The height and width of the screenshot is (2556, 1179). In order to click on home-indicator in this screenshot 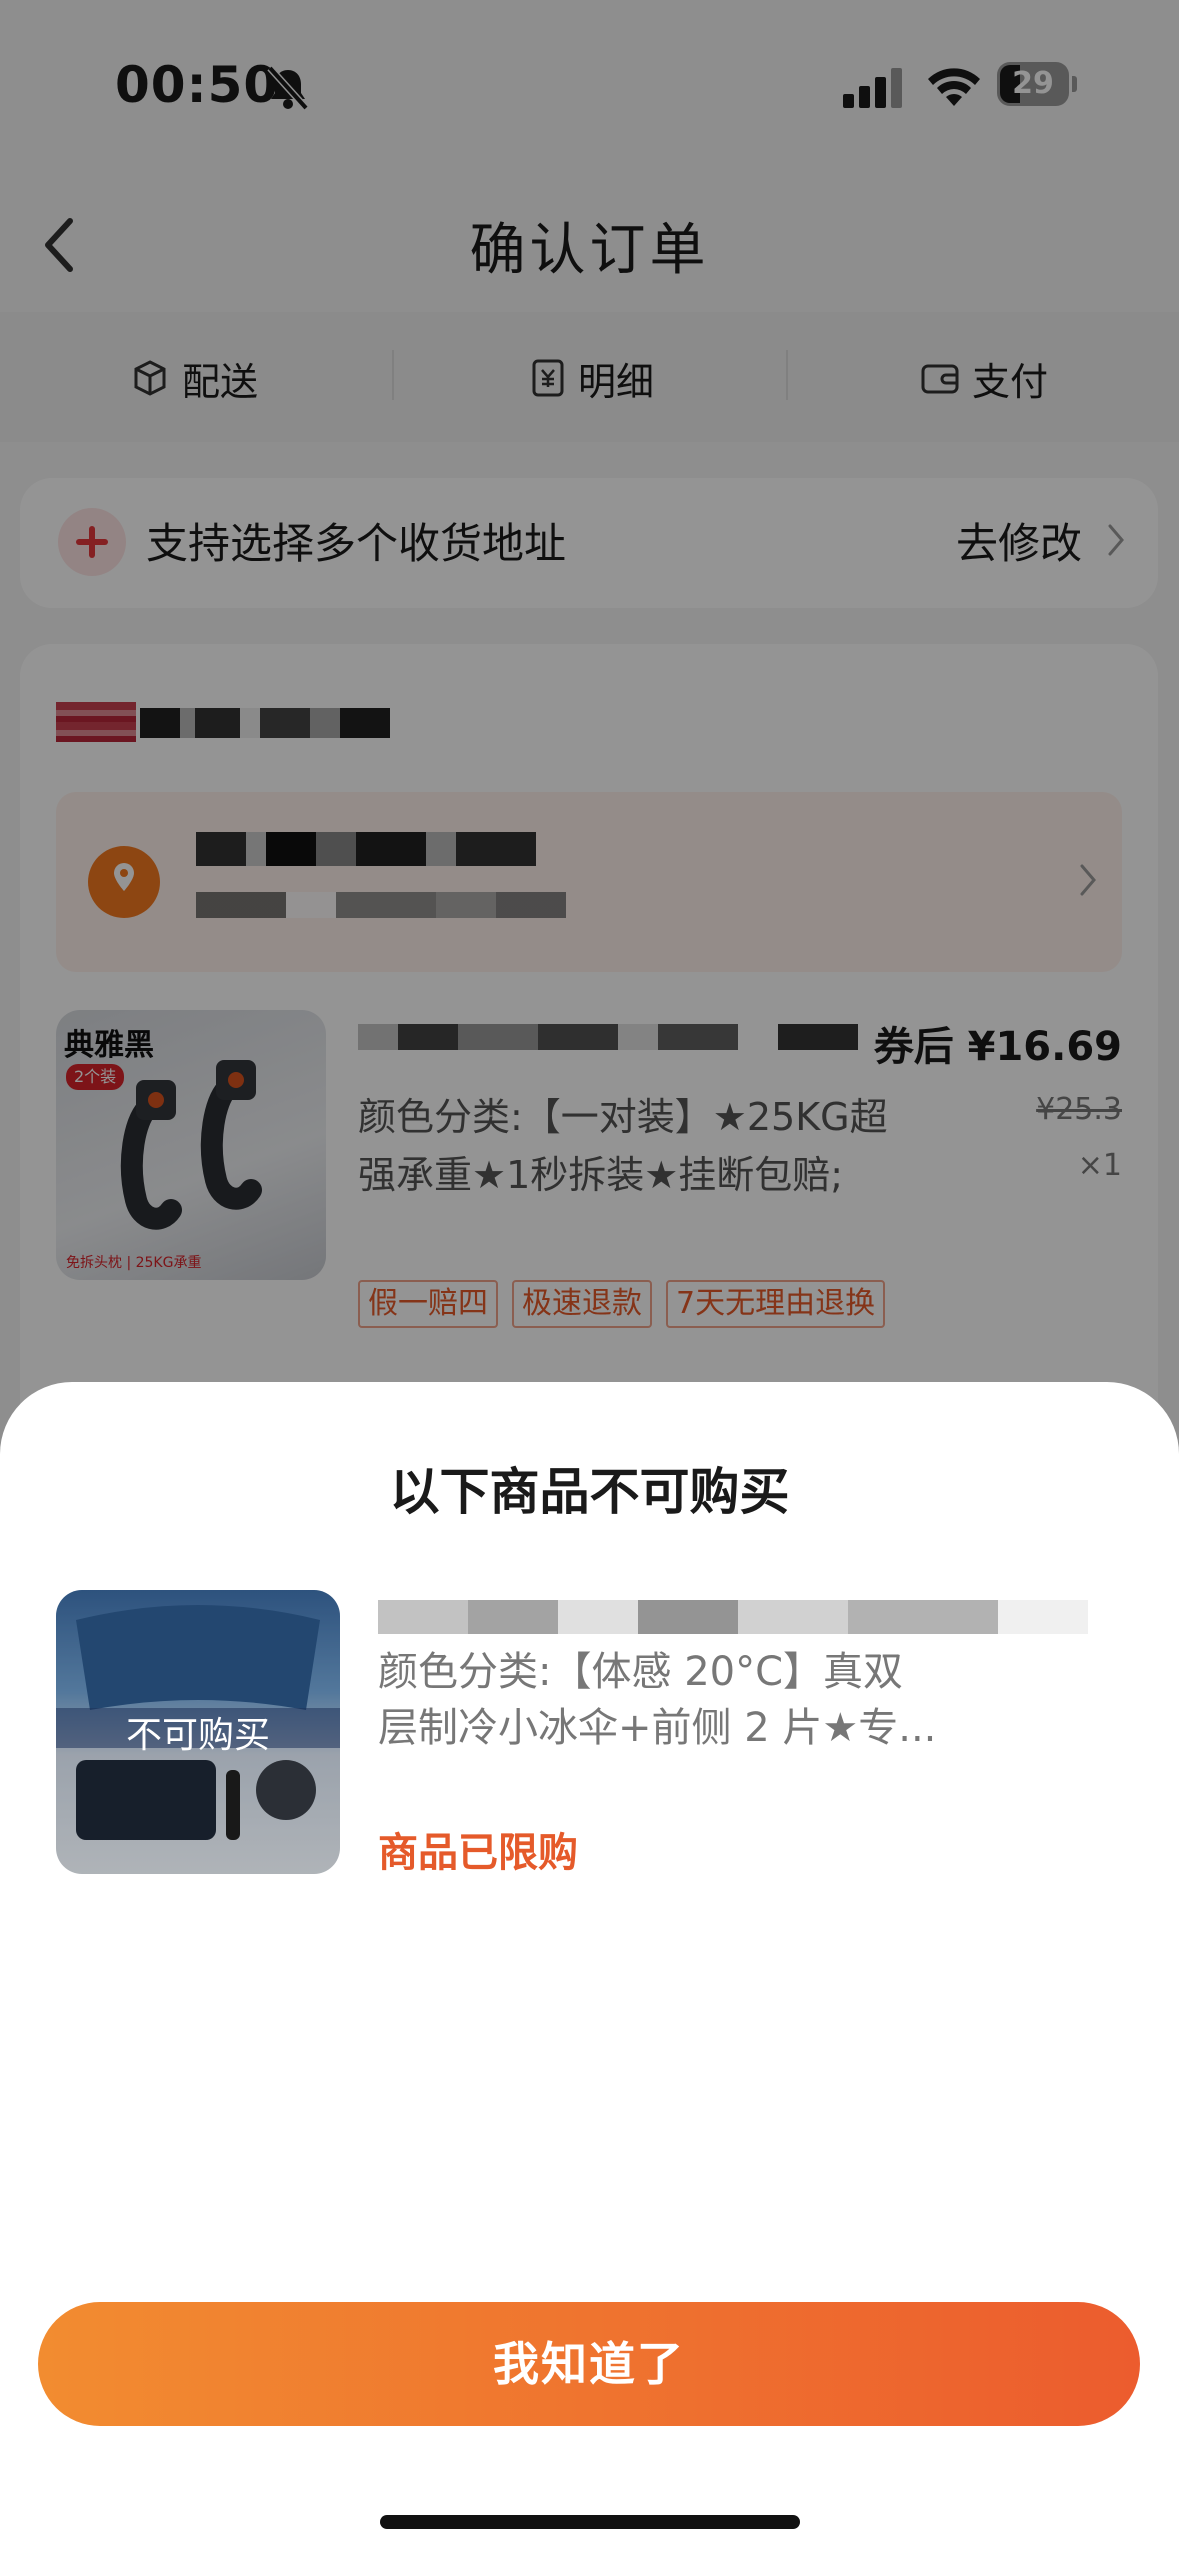, I will do `click(590, 2522)`.